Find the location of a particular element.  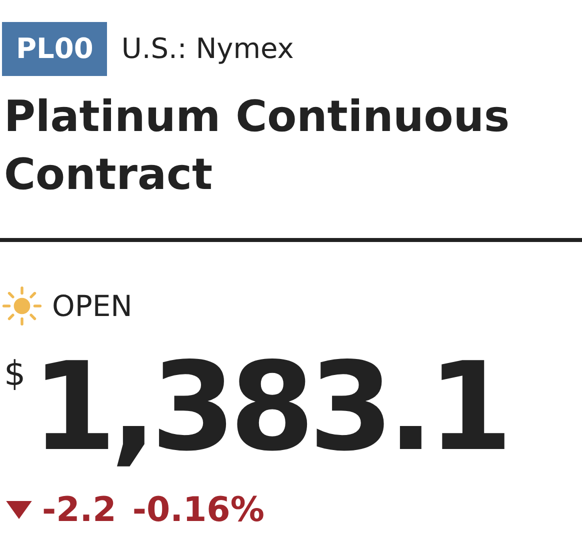

exchange-label: U.S.: Nymex is located at coordinates (207, 49).